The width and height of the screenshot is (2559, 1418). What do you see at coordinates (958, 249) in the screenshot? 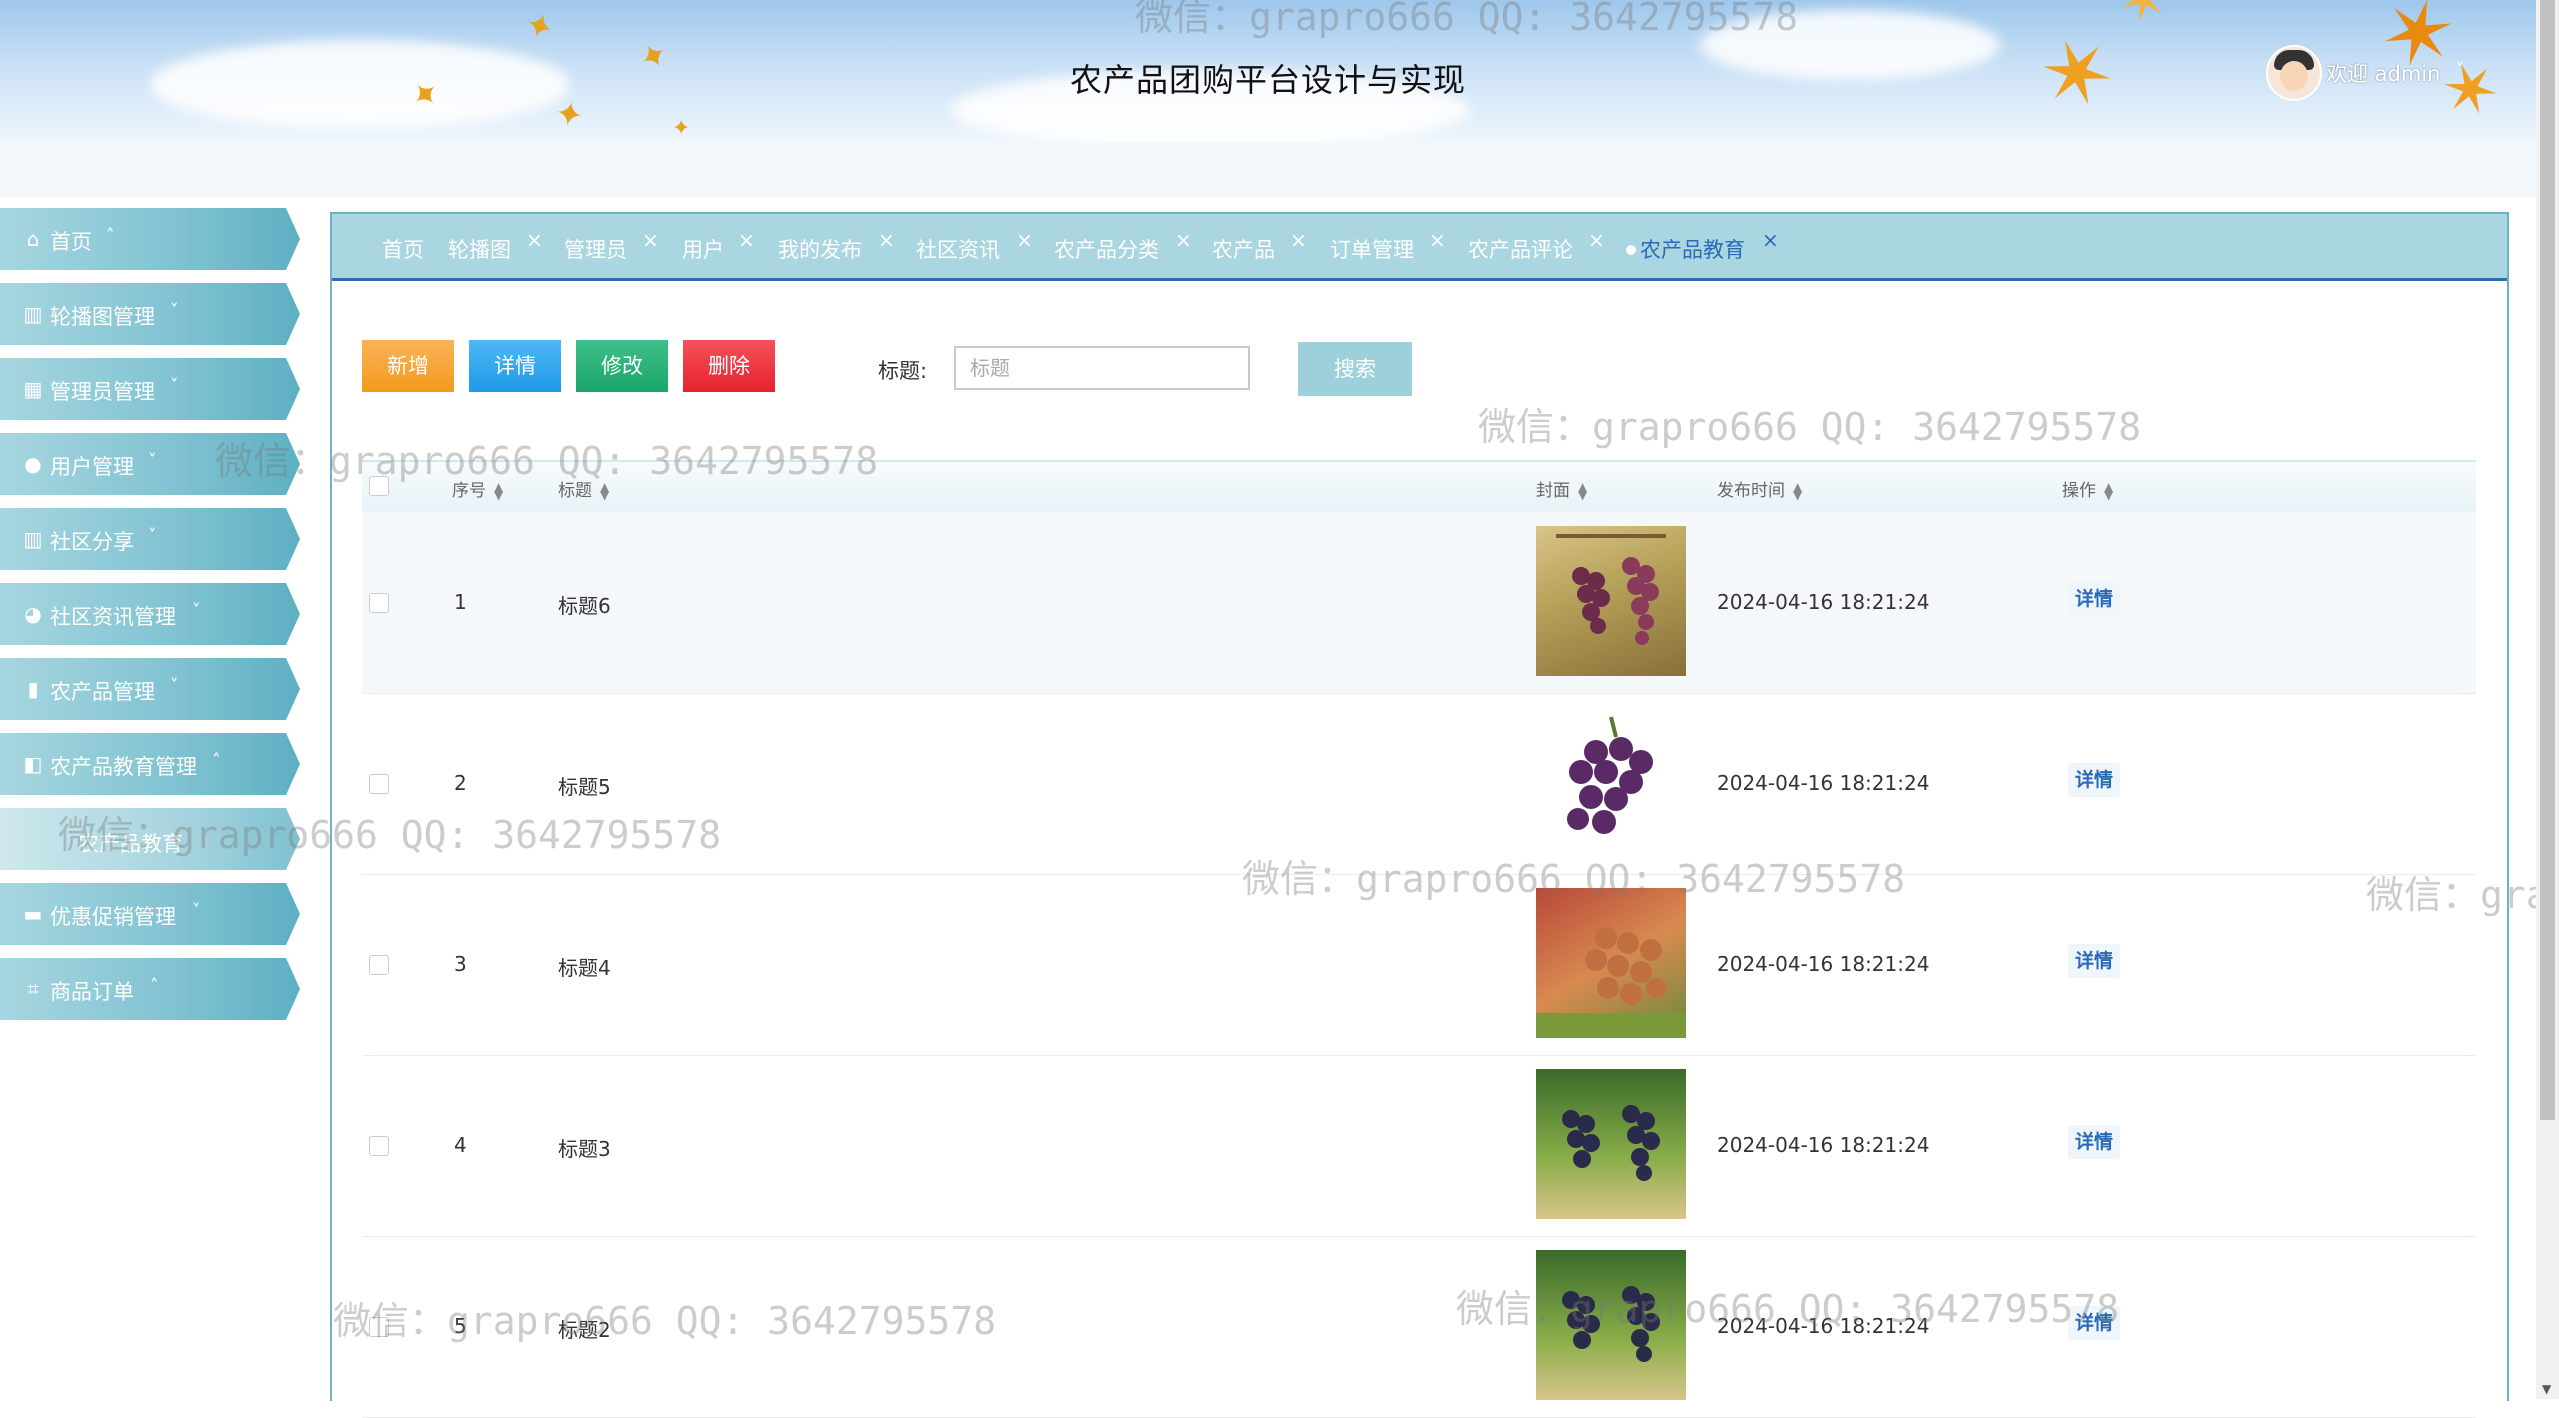
I see `tab-community-news: 社区资讯` at bounding box center [958, 249].